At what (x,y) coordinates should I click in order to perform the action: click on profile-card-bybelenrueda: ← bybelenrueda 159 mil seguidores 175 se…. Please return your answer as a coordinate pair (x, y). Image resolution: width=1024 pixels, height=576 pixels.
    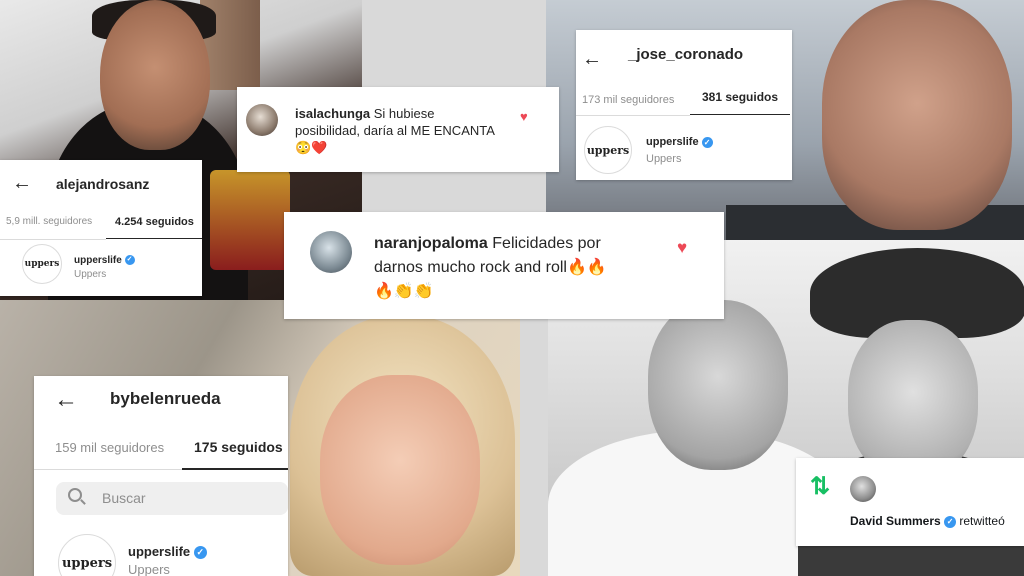
    Looking at the image, I should click on (161, 476).